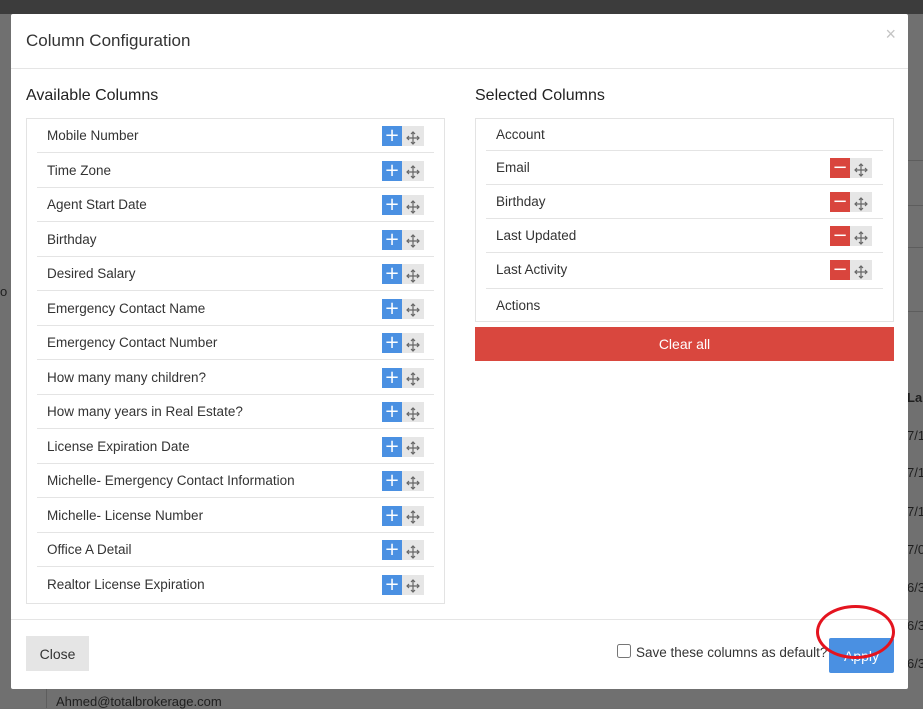 This screenshot has width=923, height=709. What do you see at coordinates (139, 701) in the screenshot?
I see `background-email-cell: Ahmed@totalbrokerage.com` at bounding box center [139, 701].